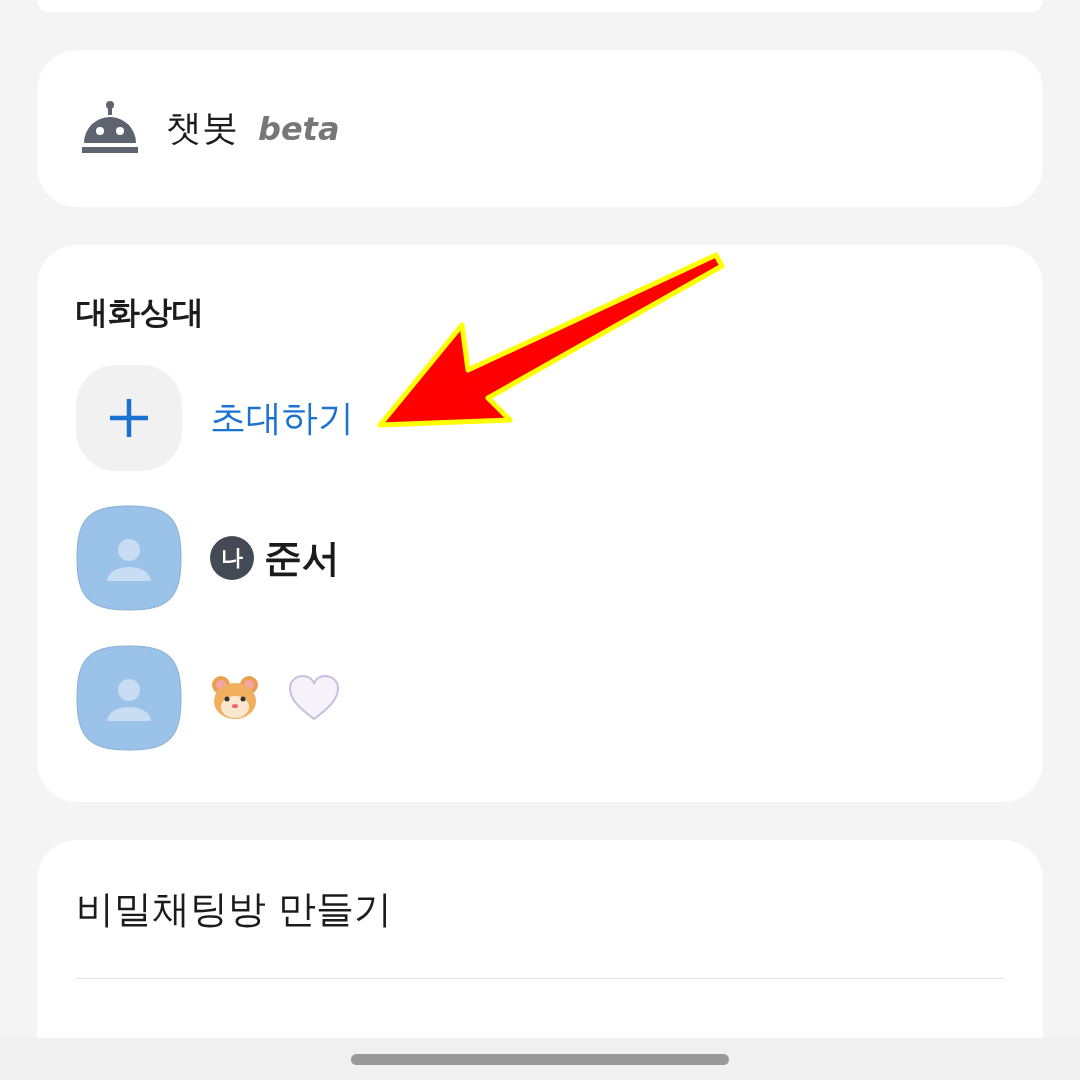  I want to click on member-name: 준서, so click(302, 558).